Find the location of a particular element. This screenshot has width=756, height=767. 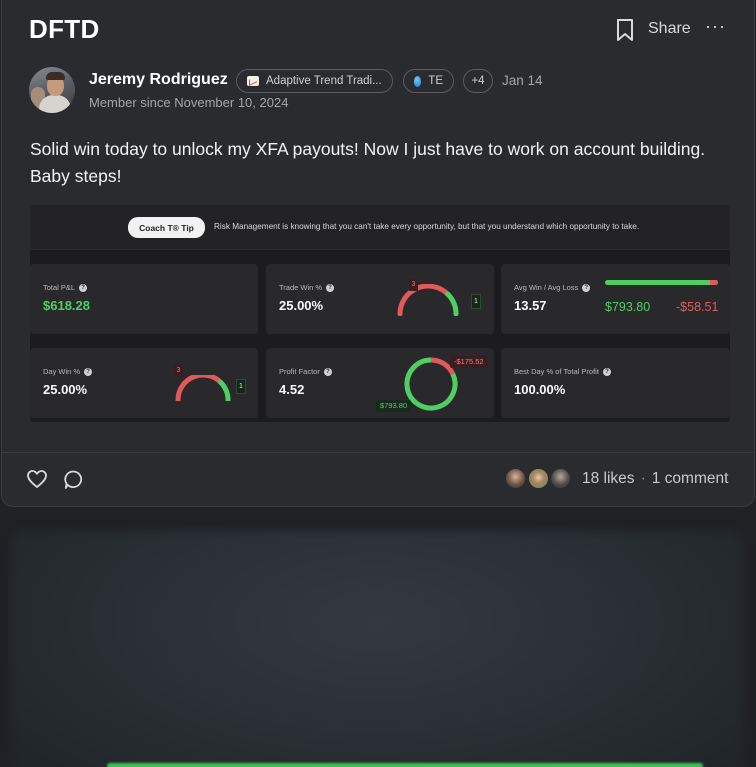

win-rate-gauge is located at coordinates (428, 300).